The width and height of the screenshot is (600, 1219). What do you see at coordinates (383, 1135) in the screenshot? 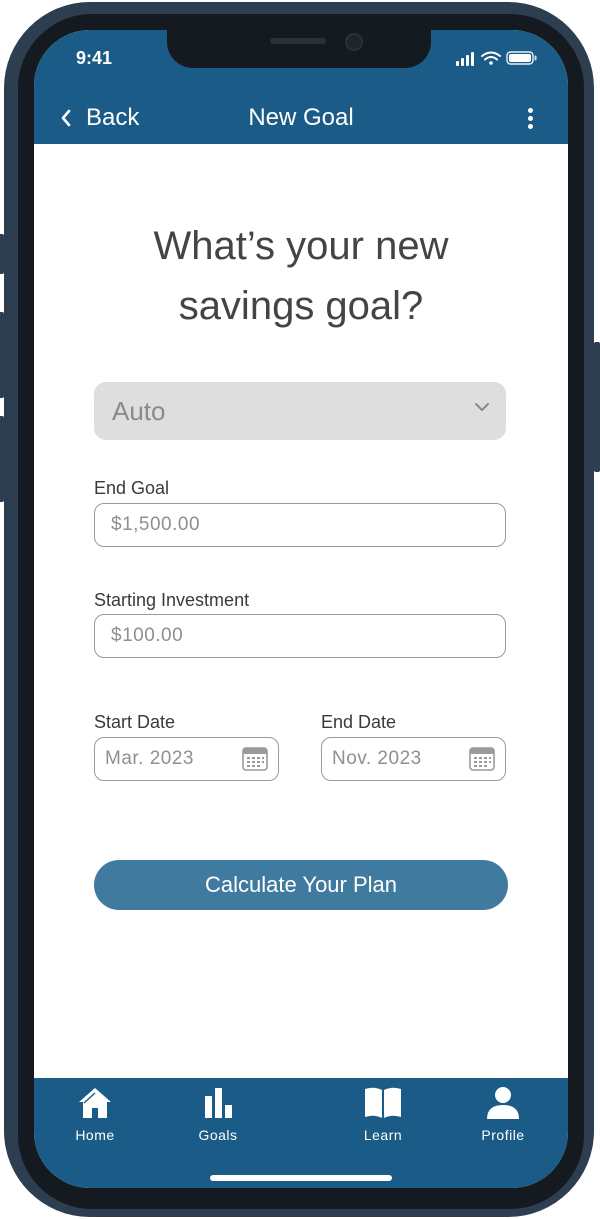
I see `tab-learn-label: Learn` at bounding box center [383, 1135].